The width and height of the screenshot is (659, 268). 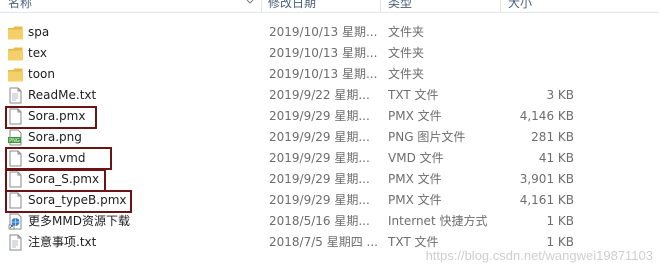 I want to click on column-header-size: 大小, so click(x=520, y=6).